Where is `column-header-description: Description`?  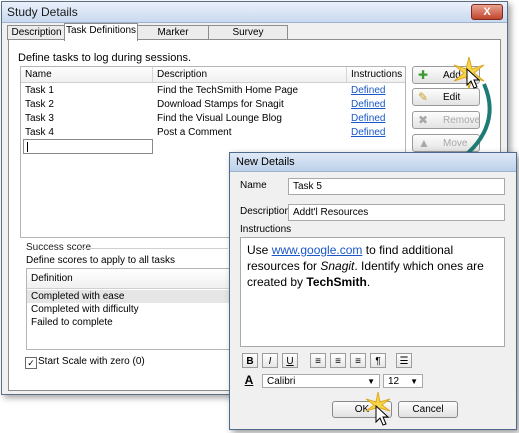 column-header-description: Description is located at coordinates (250, 75).